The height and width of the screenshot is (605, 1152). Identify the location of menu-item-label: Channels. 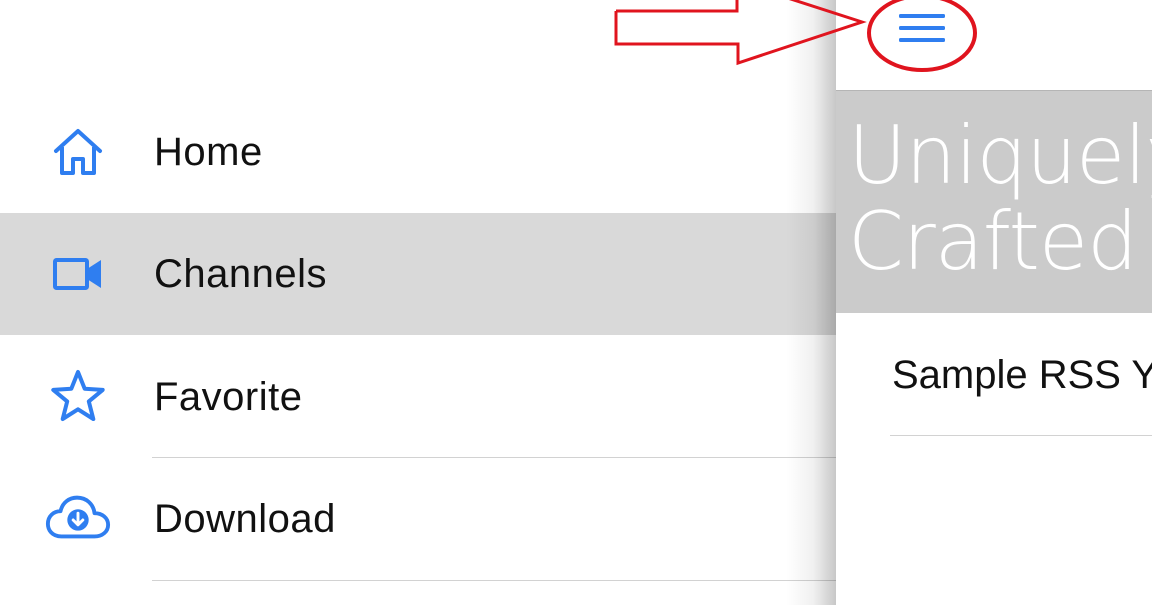
(241, 274).